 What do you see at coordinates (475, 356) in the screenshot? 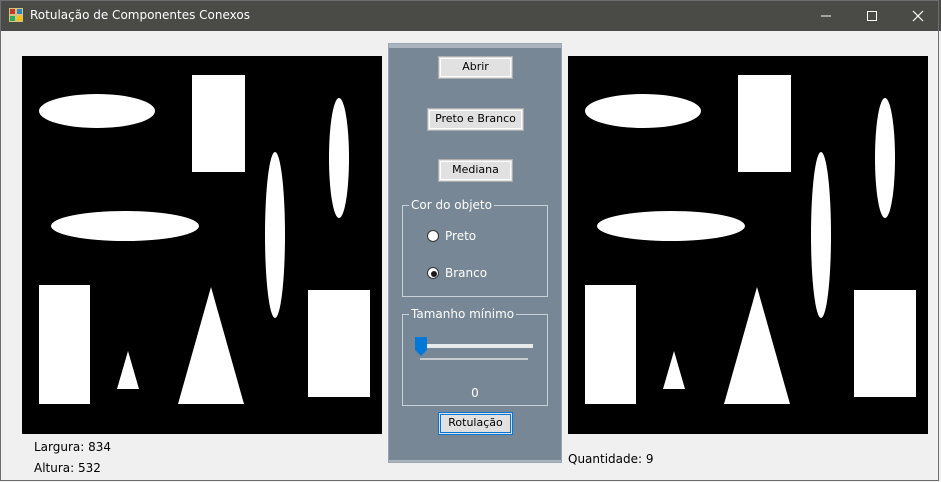
I see `min-size-group: Tamanho mínimo 0` at bounding box center [475, 356].